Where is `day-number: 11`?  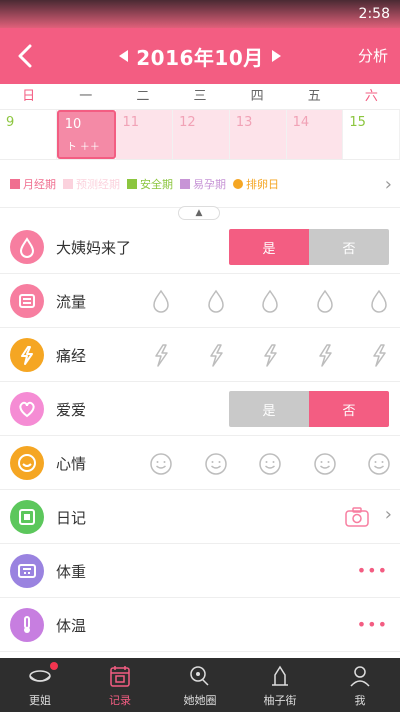 day-number: 11 is located at coordinates (130, 122).